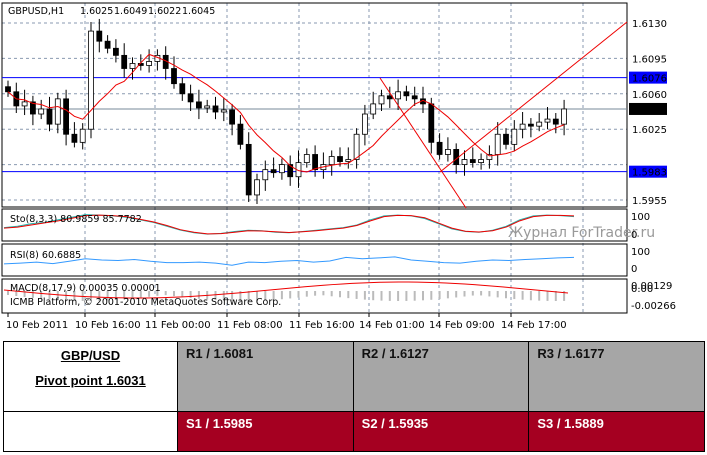  Describe the element at coordinates (322, 325) in the screenshot. I see `x-tick-label: 11 Feb 16:00` at that location.